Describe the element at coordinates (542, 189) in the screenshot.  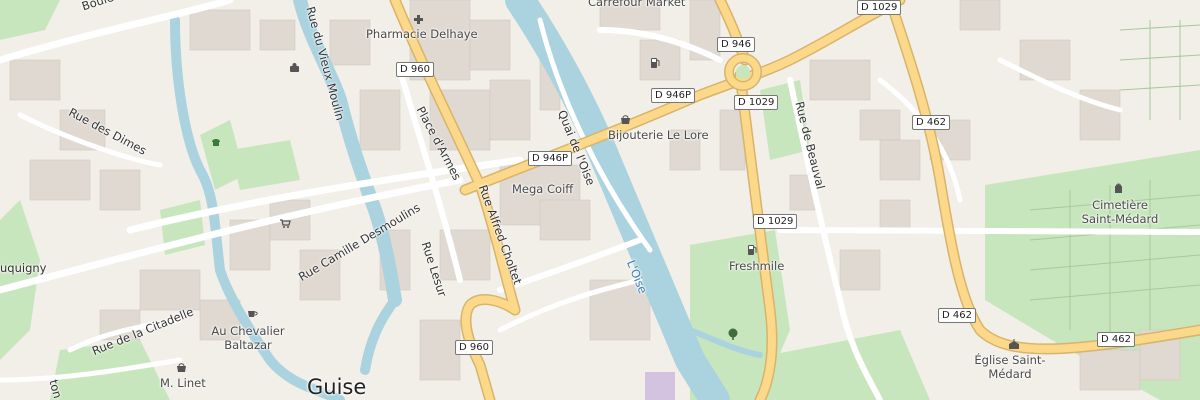
I see `poi-label-mega-coiff: Mega Coiff` at that location.